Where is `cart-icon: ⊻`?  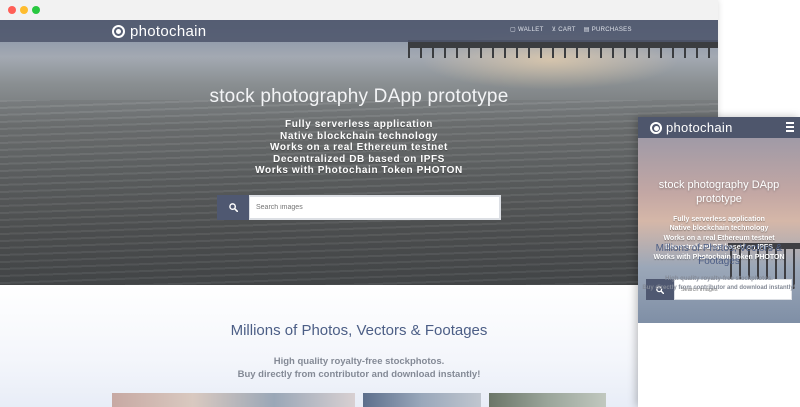 cart-icon: ⊻ is located at coordinates (554, 30).